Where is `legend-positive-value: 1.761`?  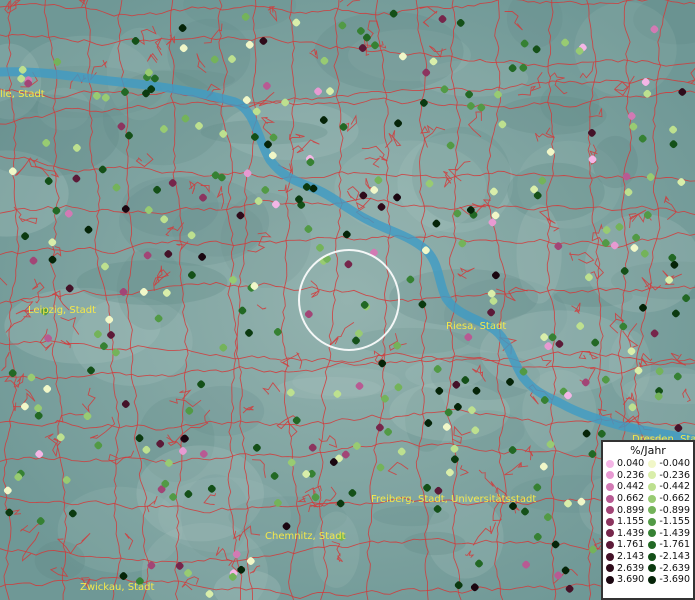 legend-positive-value: 1.761 is located at coordinates (631, 545).